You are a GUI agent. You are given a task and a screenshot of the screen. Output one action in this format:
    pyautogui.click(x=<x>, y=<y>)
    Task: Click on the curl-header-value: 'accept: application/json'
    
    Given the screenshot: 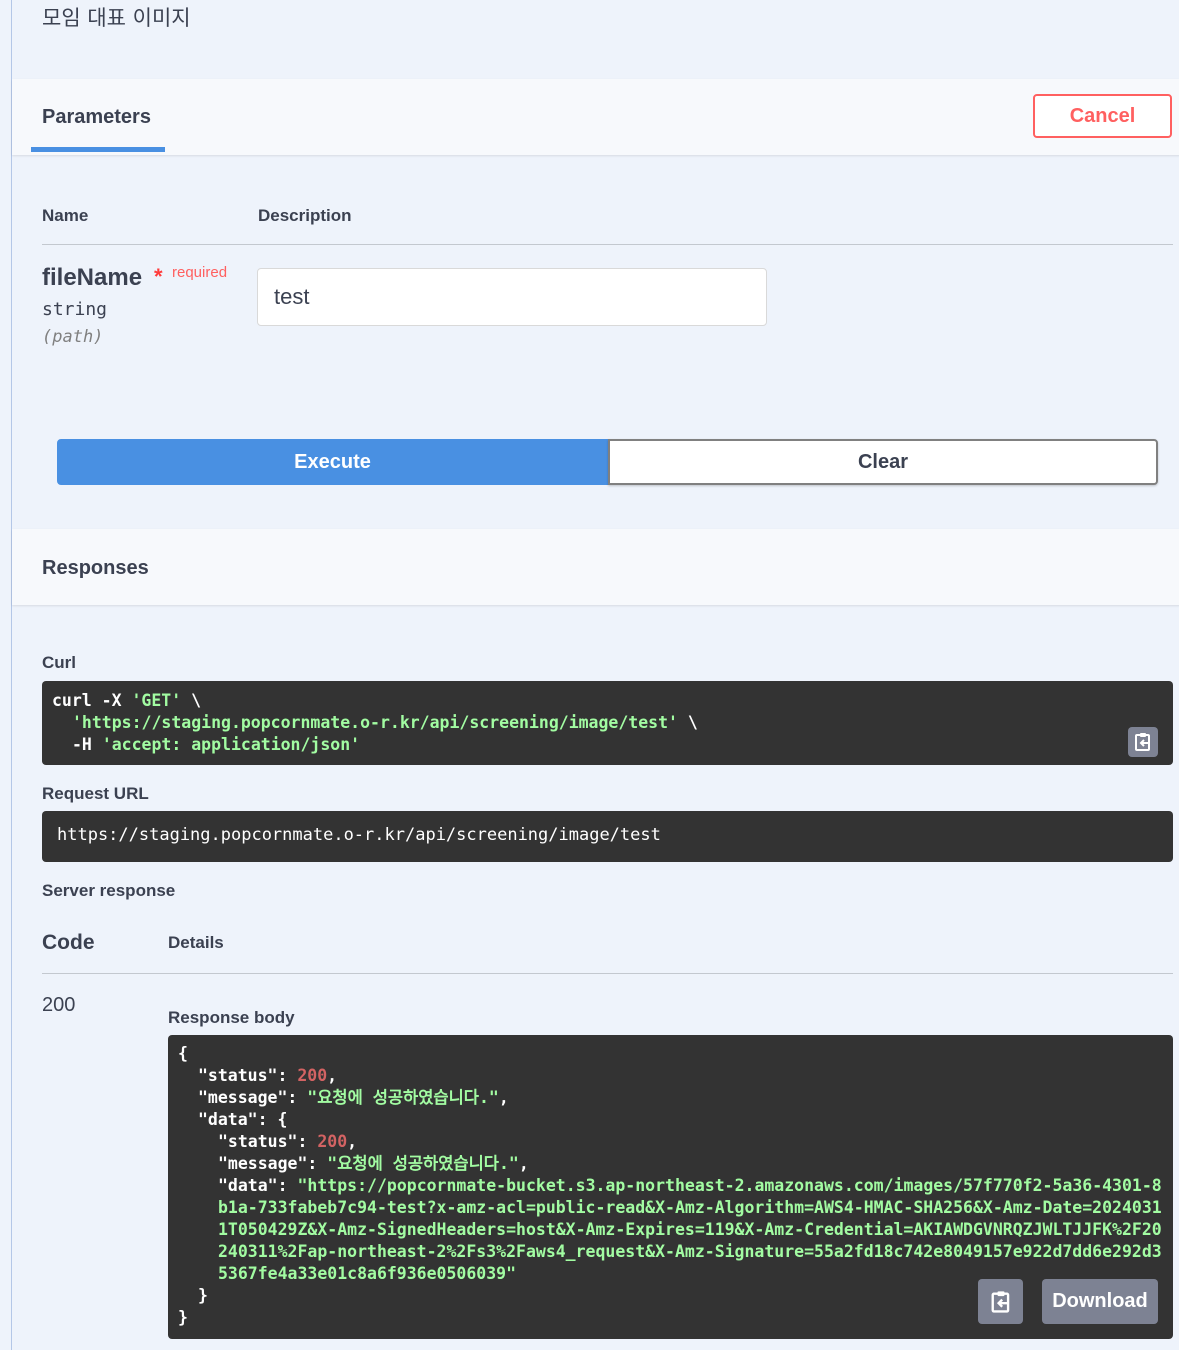 What is the action you would take?
    pyautogui.click(x=231, y=744)
    